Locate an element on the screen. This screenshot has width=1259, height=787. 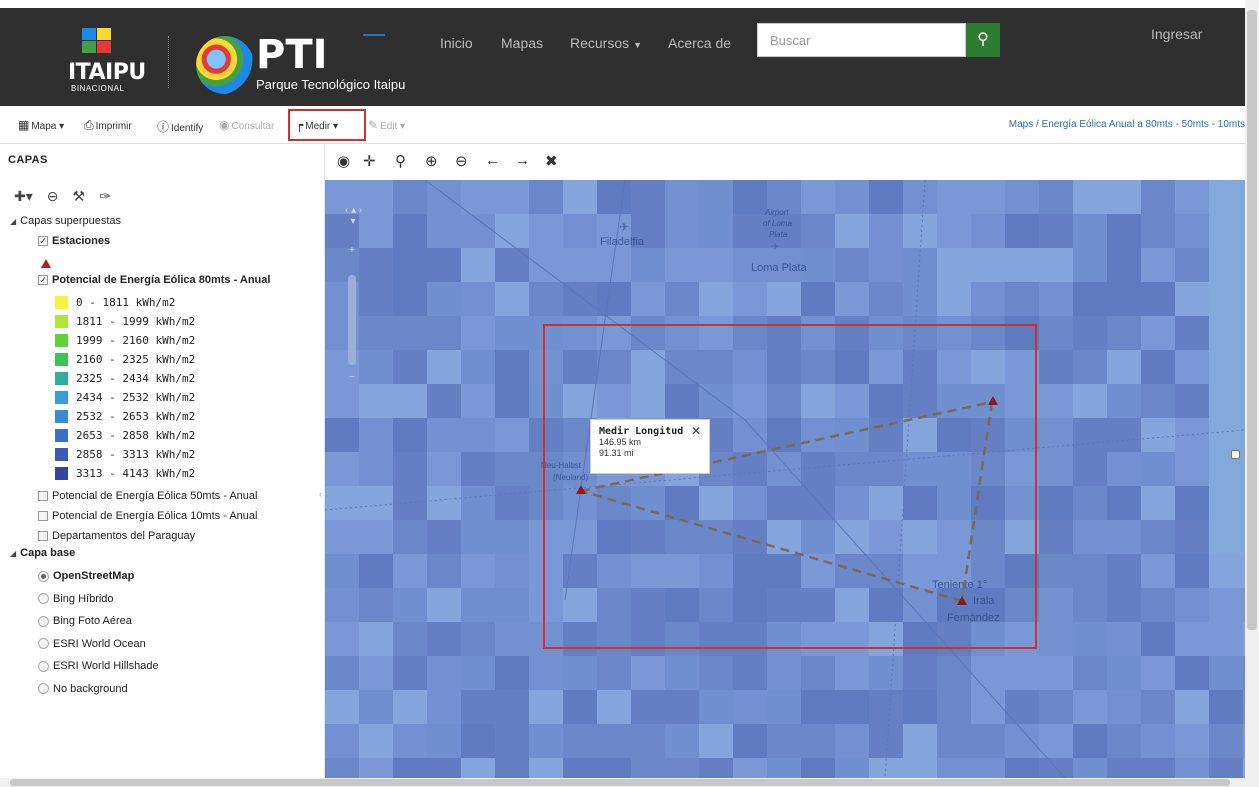
layer-stations-label: Estaciones is located at coordinates (81, 241).